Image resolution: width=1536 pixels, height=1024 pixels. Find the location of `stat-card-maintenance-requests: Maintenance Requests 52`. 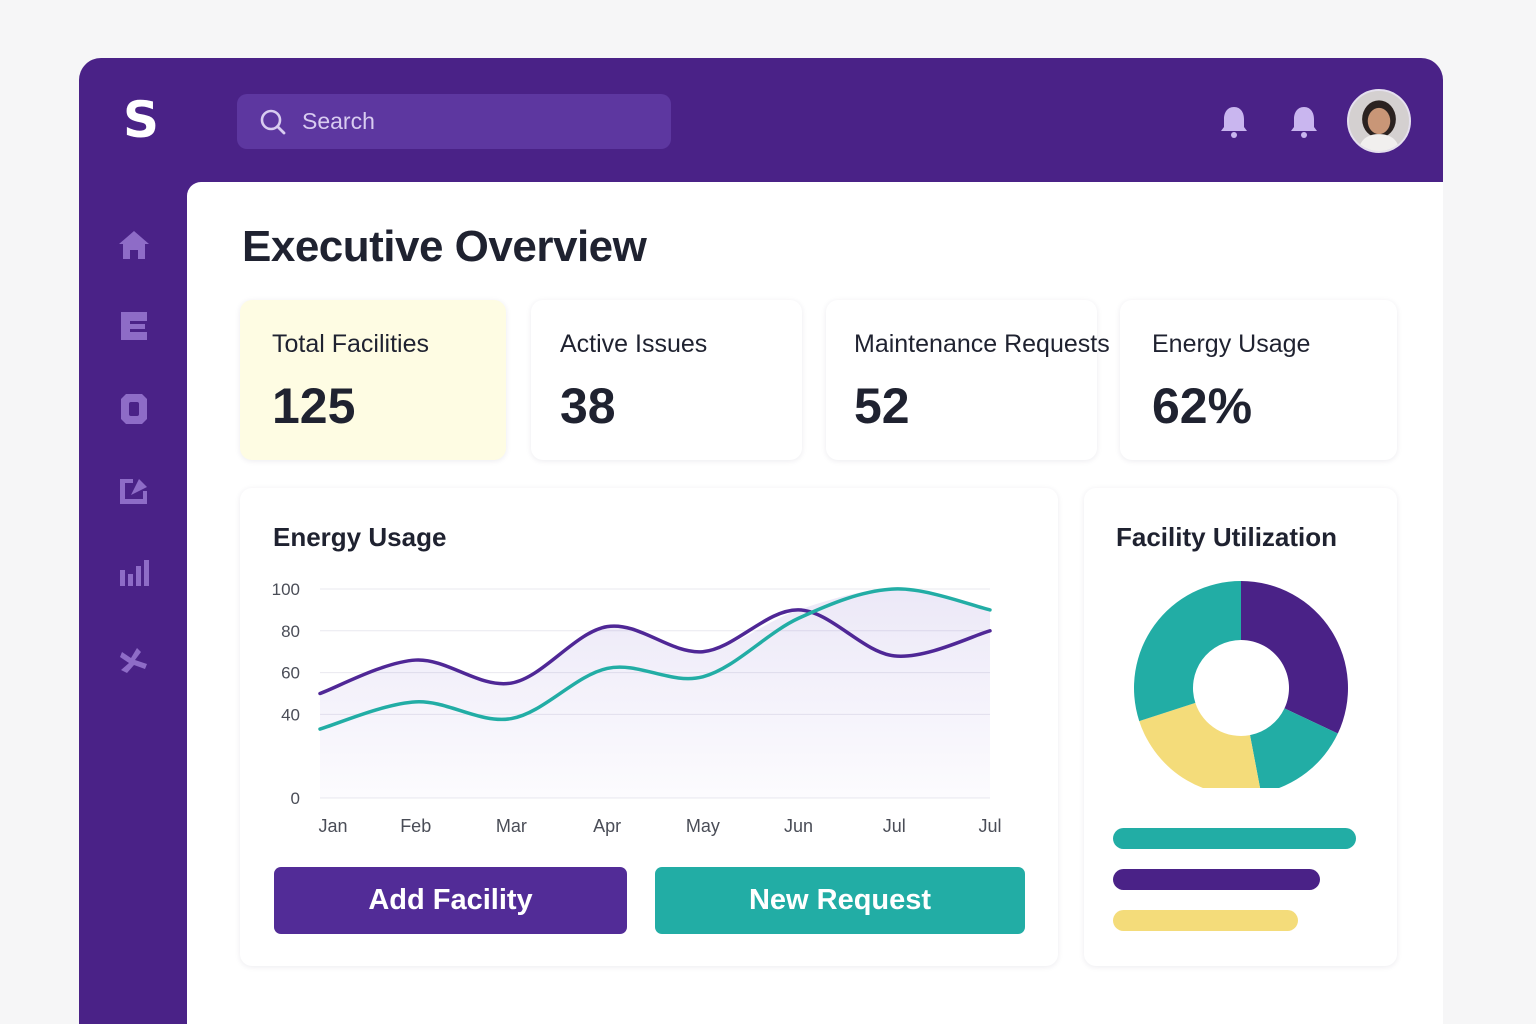

stat-card-maintenance-requests: Maintenance Requests 52 is located at coordinates (968, 380).